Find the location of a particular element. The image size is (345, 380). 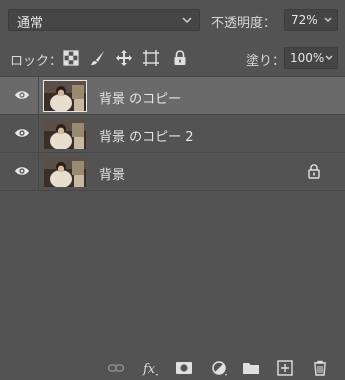

blend-mode-select: 通常 is located at coordinates (104, 20).